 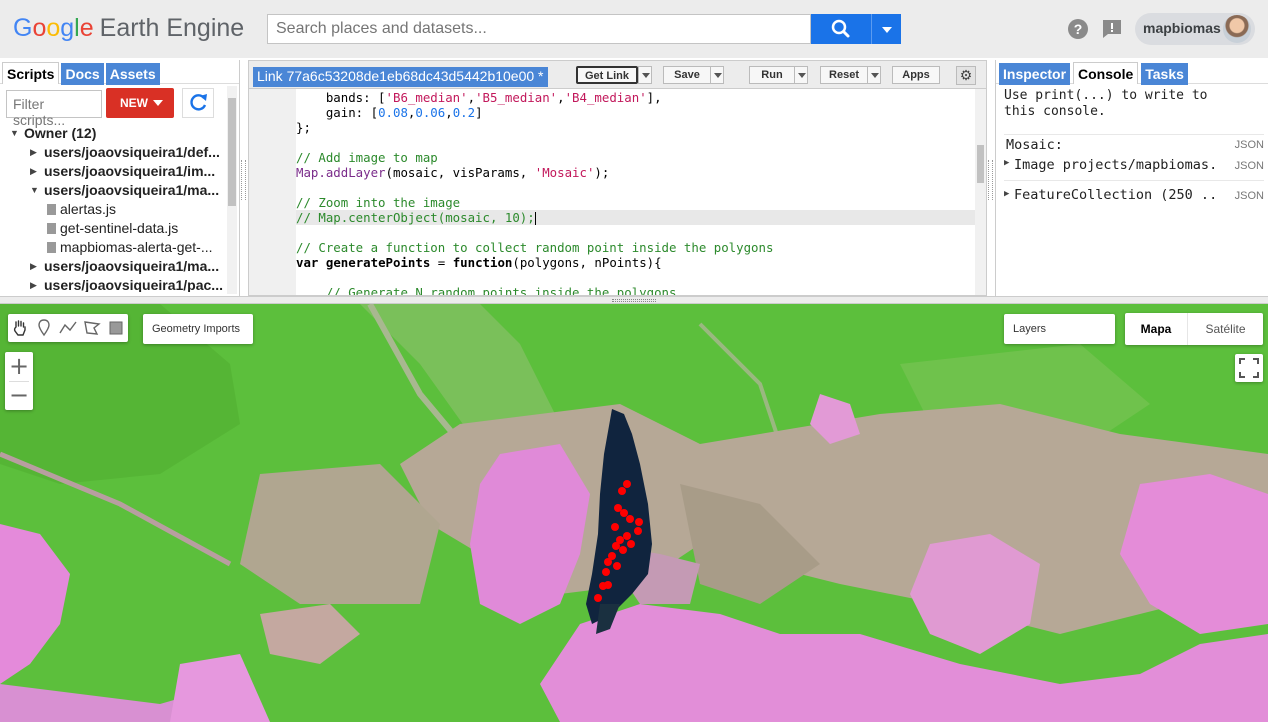 What do you see at coordinates (886, 29) in the screenshot?
I see `search-options-dropdown` at bounding box center [886, 29].